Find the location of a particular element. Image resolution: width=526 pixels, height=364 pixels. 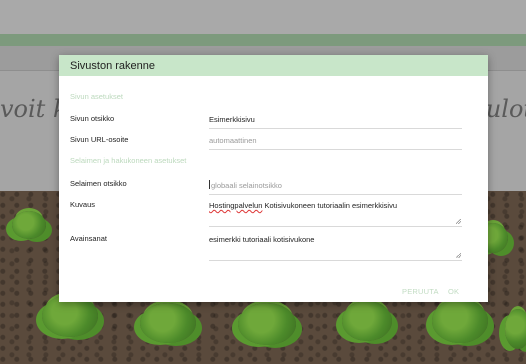

ok-button: OK is located at coordinates (453, 291).